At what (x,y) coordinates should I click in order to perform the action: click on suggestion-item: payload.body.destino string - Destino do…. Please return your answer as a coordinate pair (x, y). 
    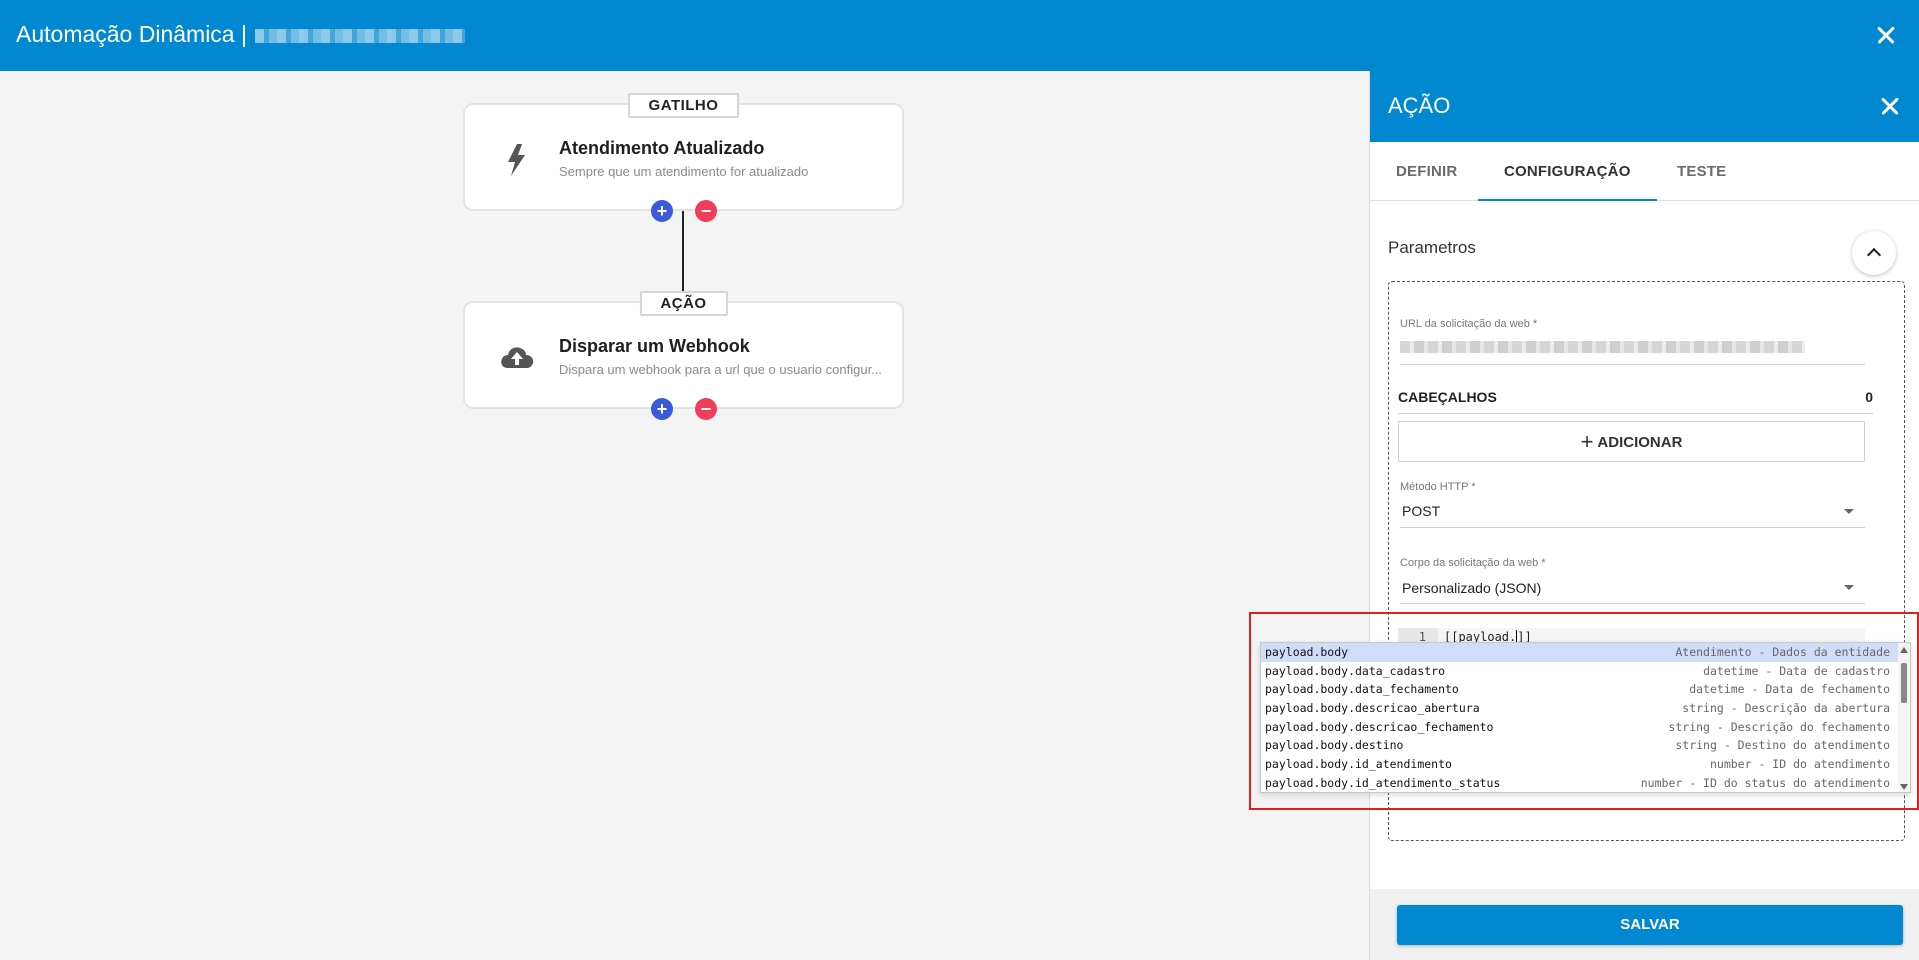
    Looking at the image, I should click on (1585, 745).